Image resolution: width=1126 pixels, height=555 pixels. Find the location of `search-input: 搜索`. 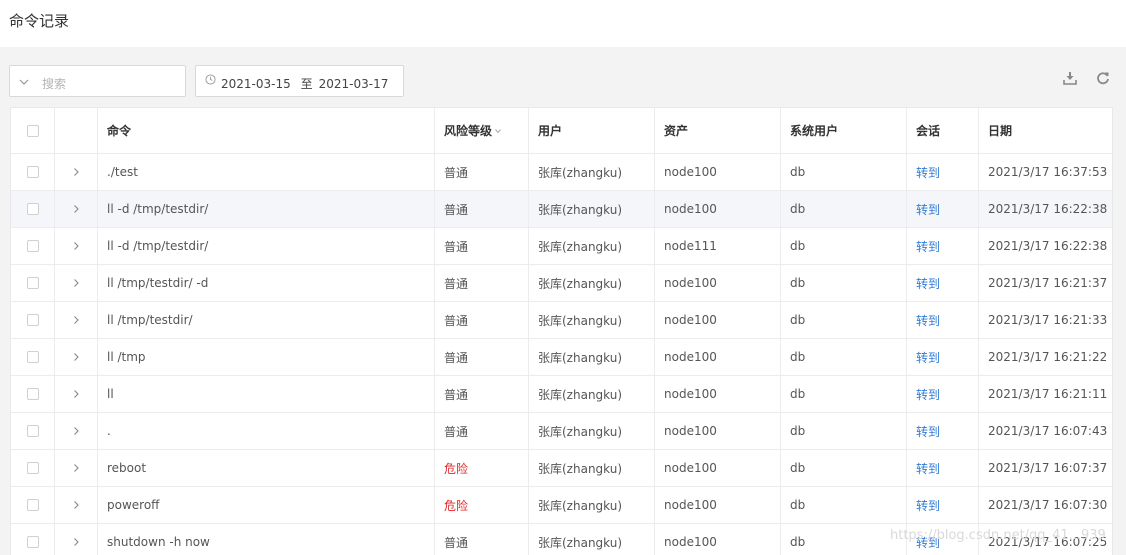

search-input: 搜索 is located at coordinates (97, 81).